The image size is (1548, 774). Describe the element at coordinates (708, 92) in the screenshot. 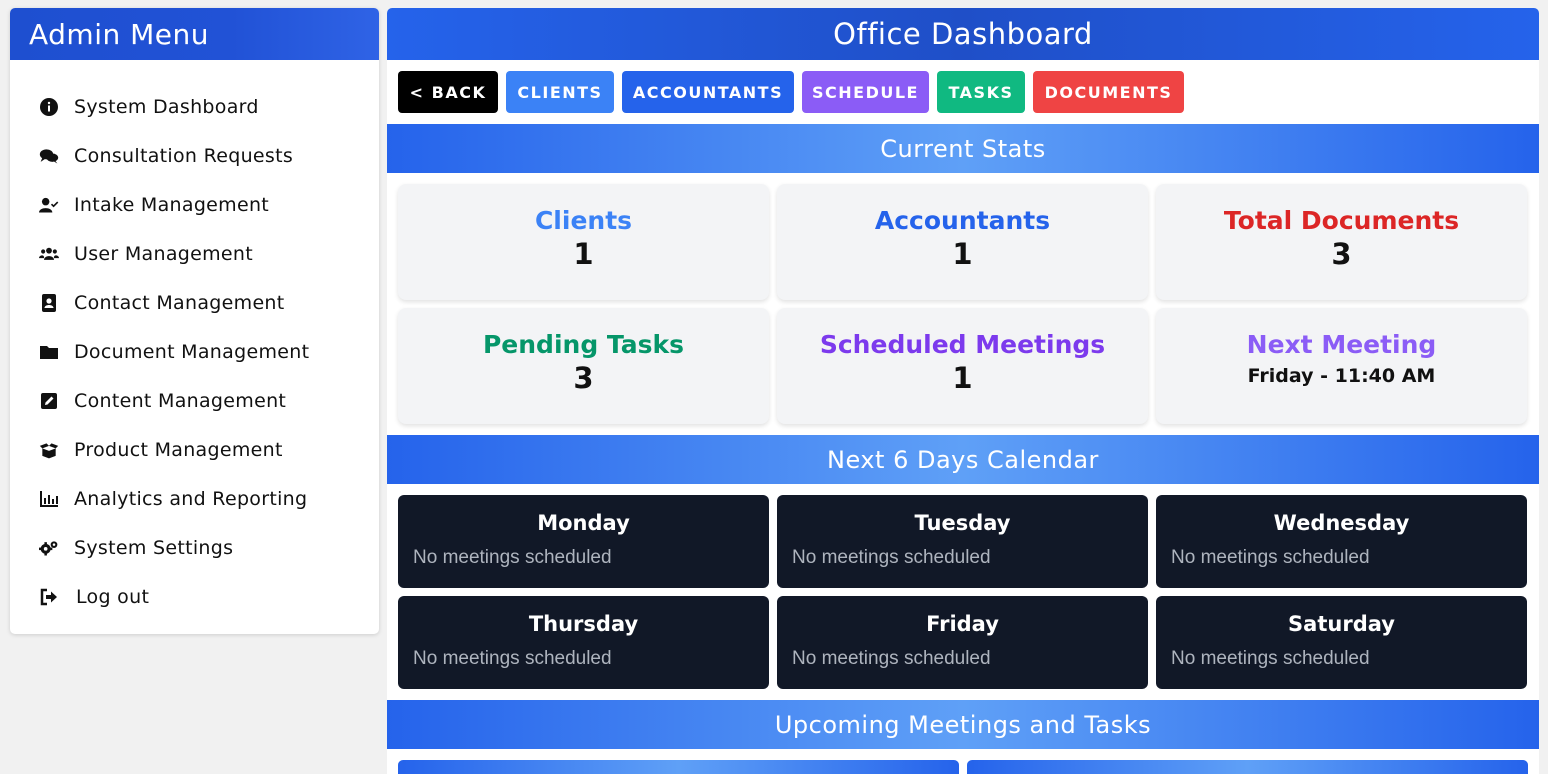

I see `accountants-button: ACCOUNTANTS` at that location.